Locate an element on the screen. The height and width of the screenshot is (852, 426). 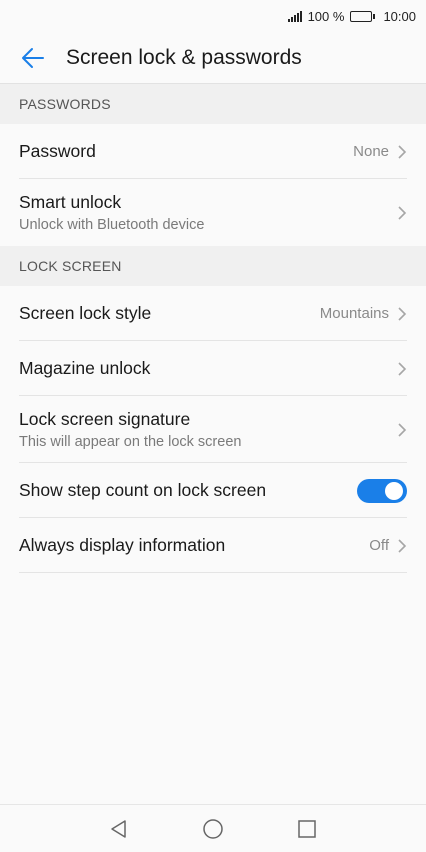
settings-item-title: Magazine unlock is located at coordinates (85, 368).